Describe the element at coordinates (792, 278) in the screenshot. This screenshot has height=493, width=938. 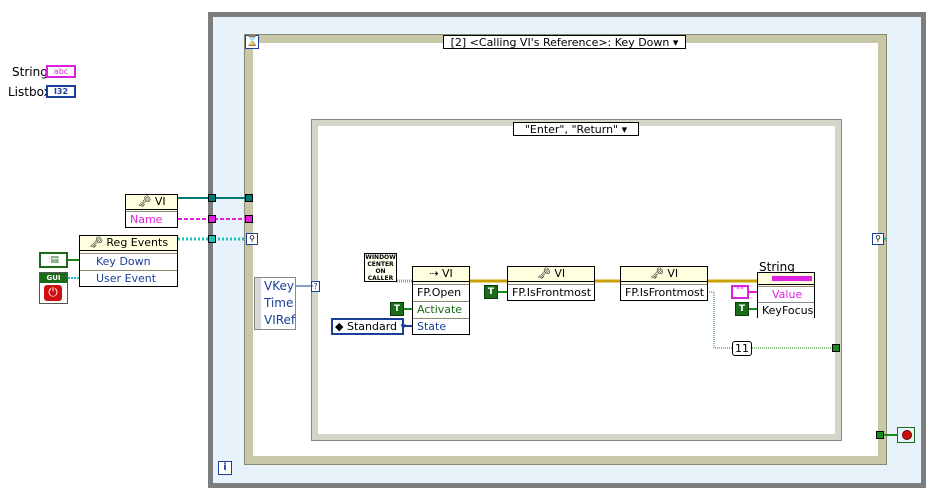
I see `string-ref-icon` at that location.